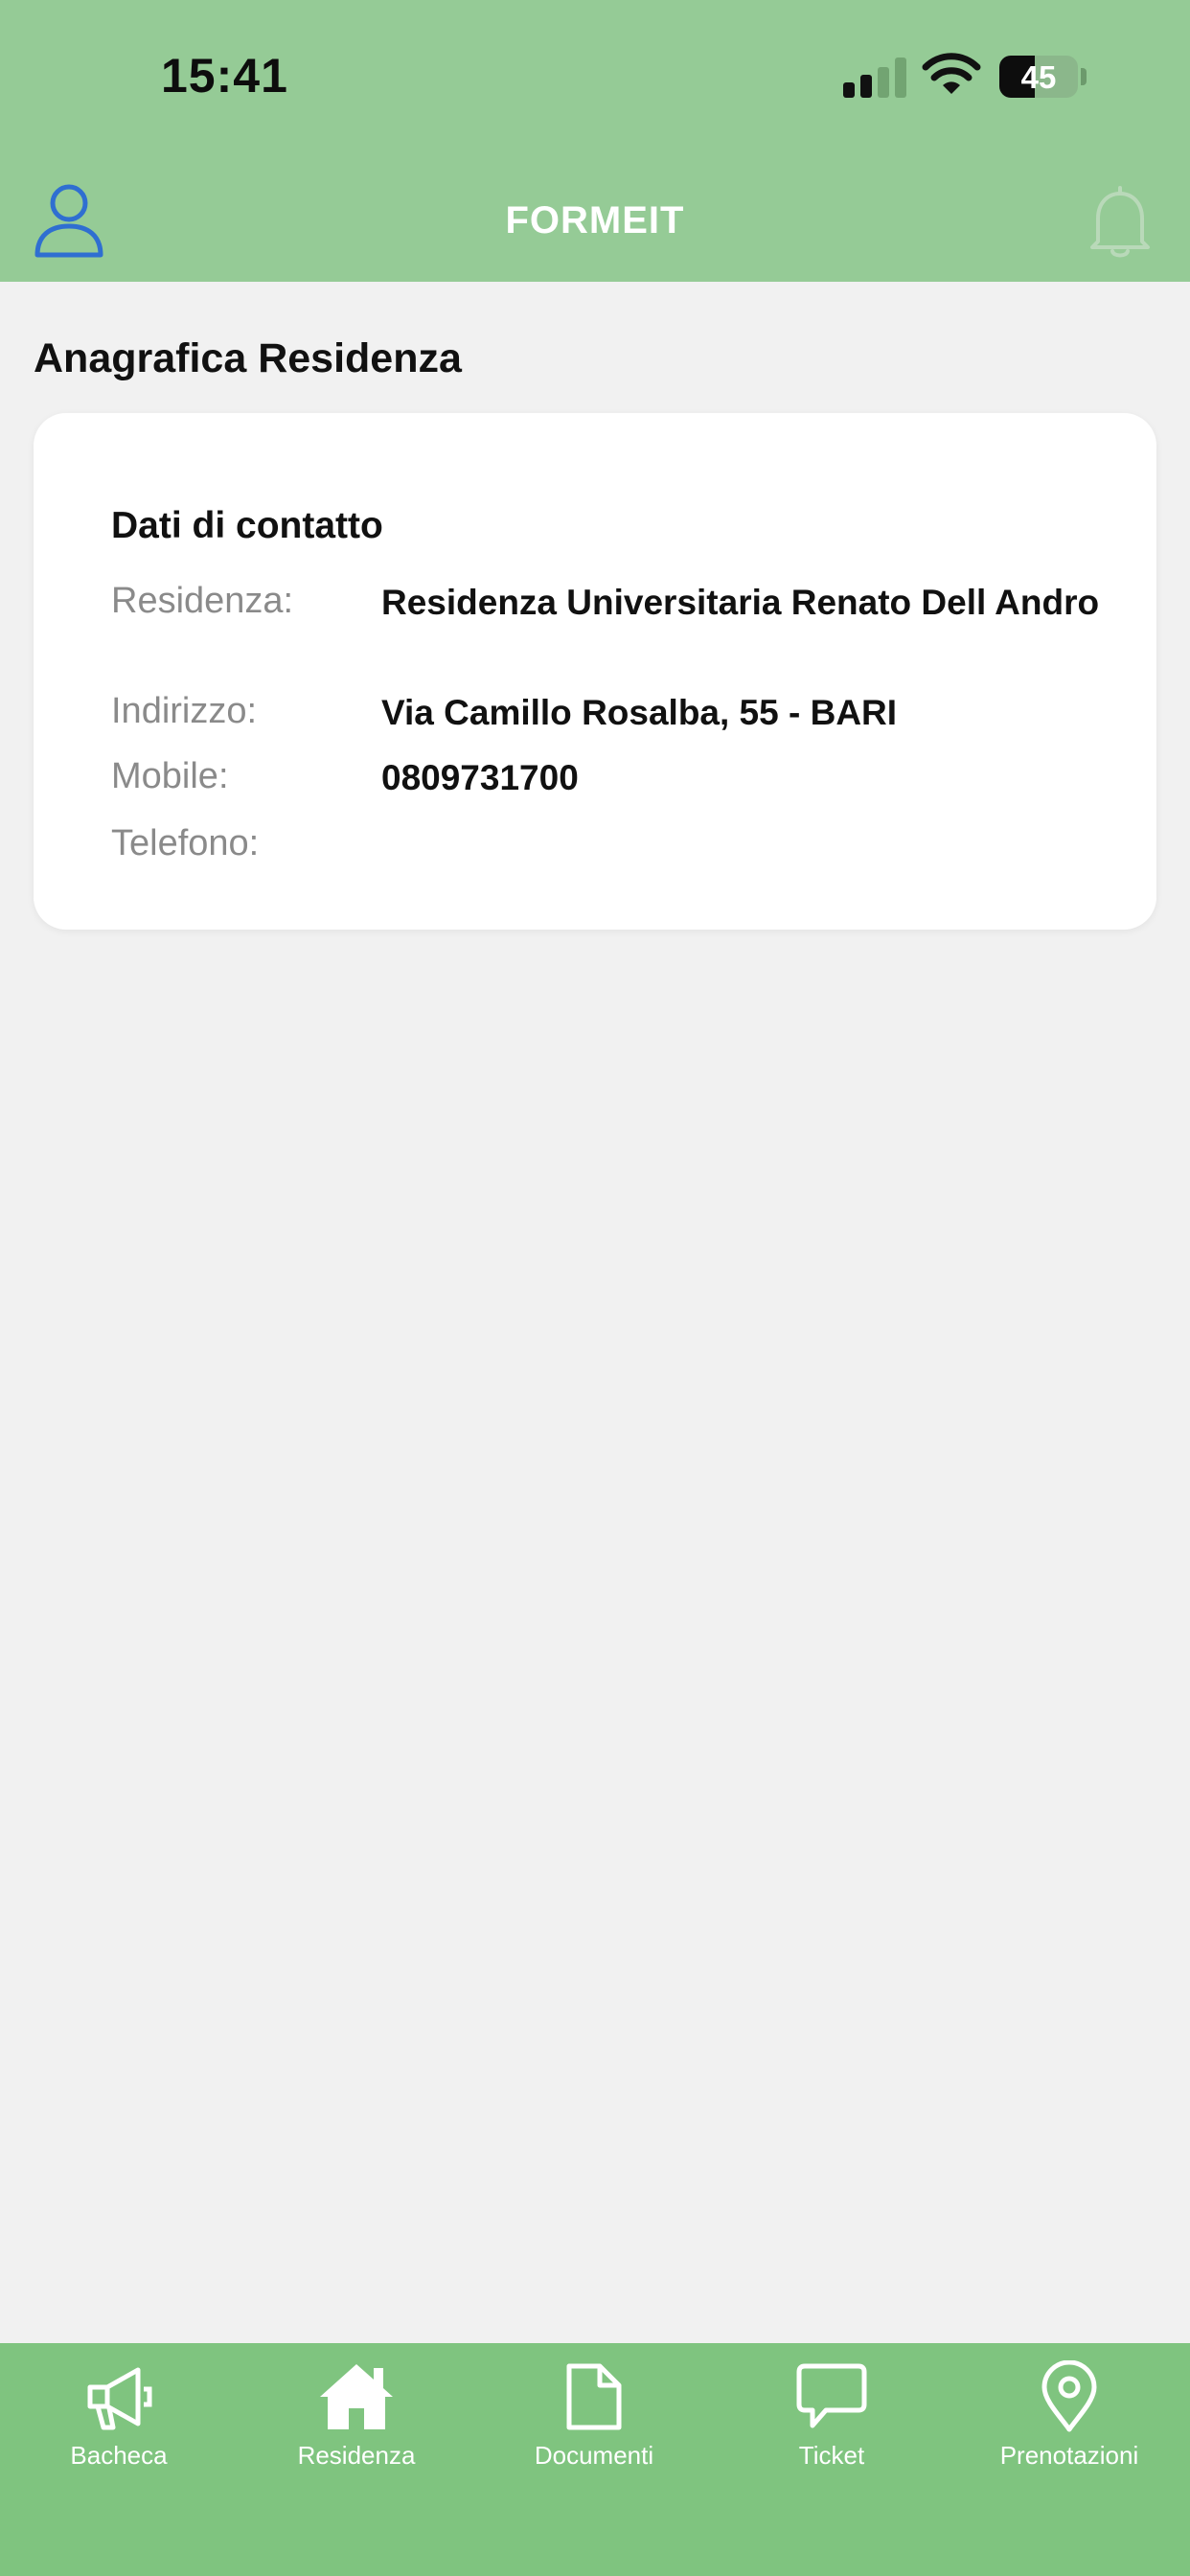 The image size is (1190, 2576). What do you see at coordinates (594, 2455) in the screenshot?
I see `tab-documenti-label: Documenti` at bounding box center [594, 2455].